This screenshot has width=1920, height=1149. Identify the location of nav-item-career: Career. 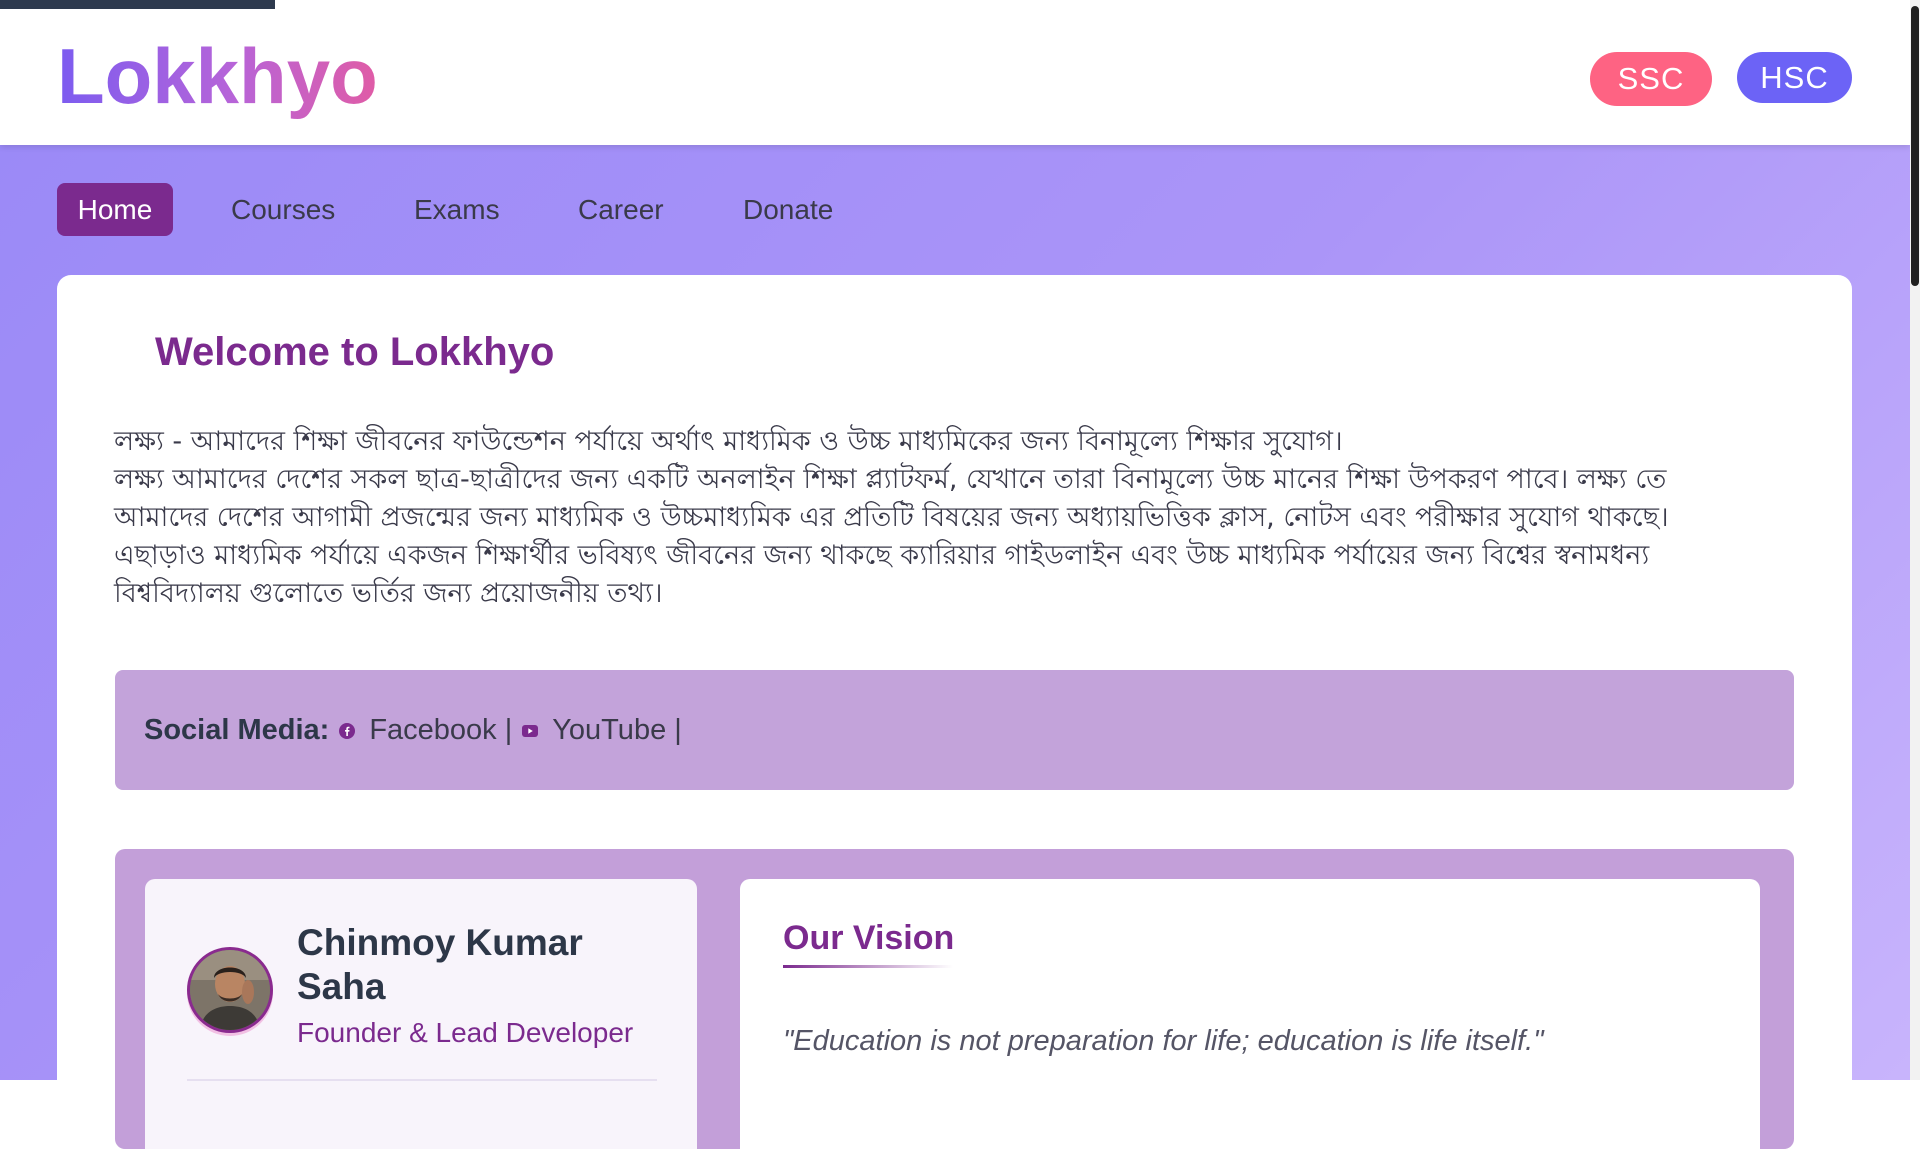
(621, 209).